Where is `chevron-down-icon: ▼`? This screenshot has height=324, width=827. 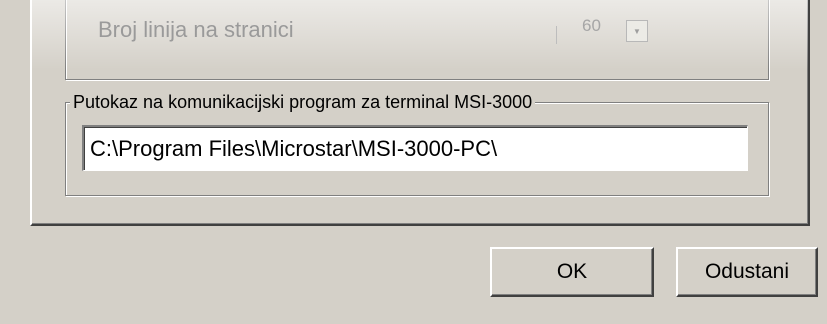
chevron-down-icon: ▼ is located at coordinates (637, 31).